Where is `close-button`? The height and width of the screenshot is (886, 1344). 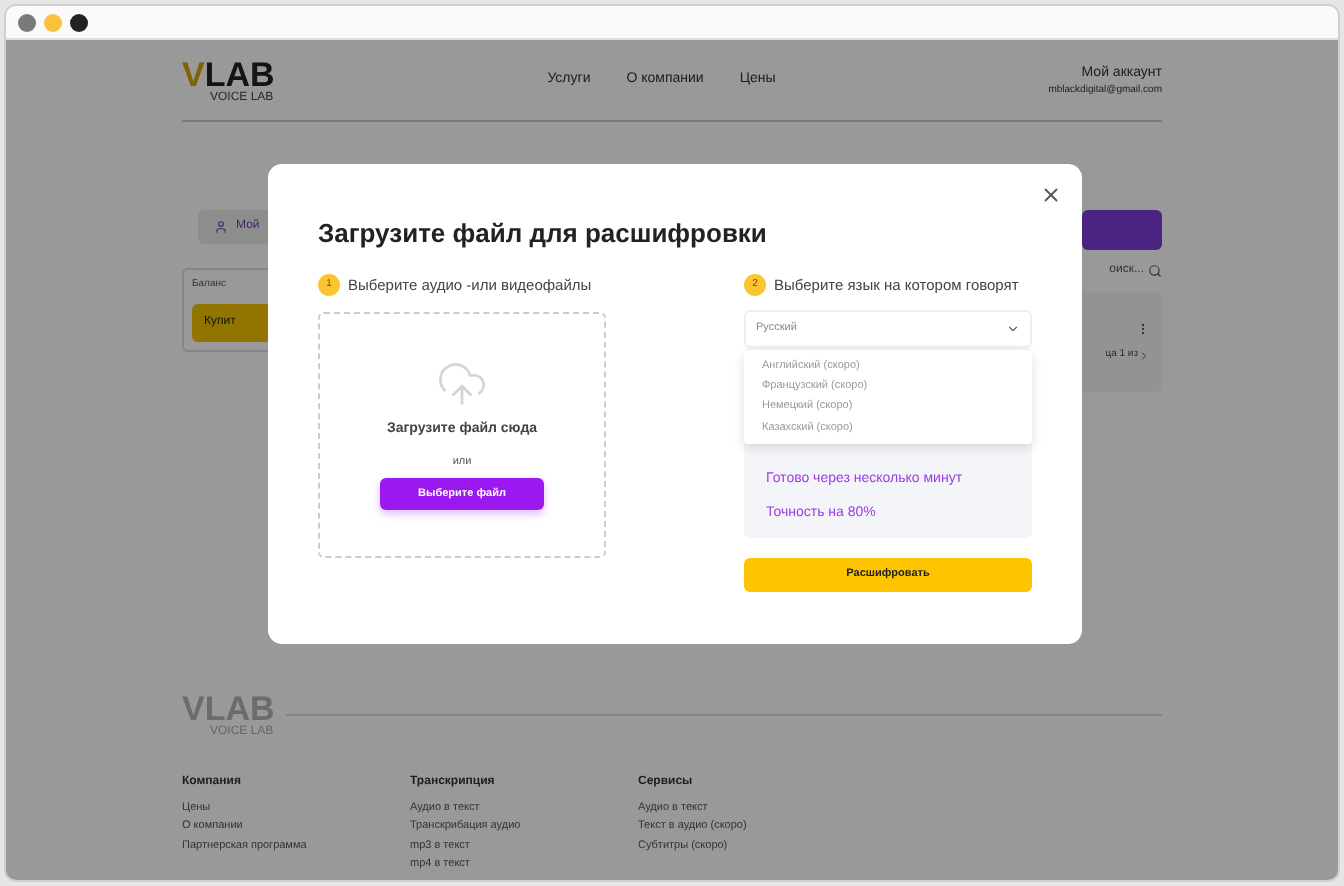
close-button is located at coordinates (1051, 195).